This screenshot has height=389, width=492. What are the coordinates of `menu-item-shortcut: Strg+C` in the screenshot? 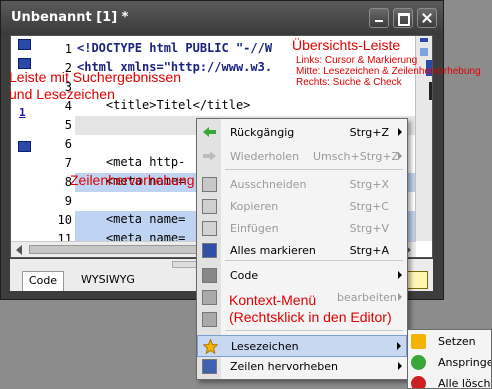 It's located at (369, 206).